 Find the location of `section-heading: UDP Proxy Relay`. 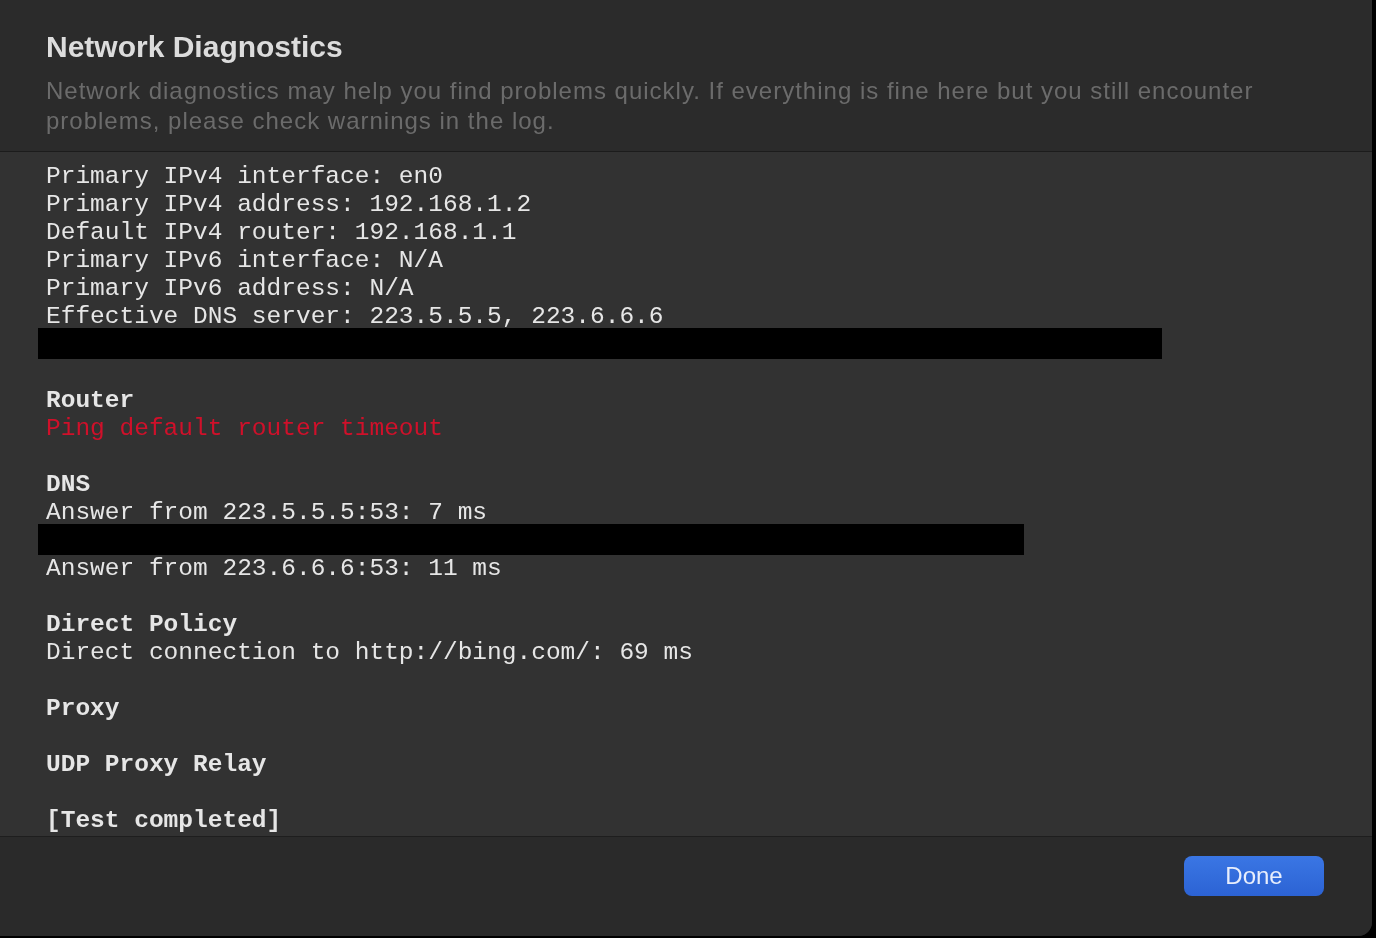

section-heading: UDP Proxy Relay is located at coordinates (156, 765).